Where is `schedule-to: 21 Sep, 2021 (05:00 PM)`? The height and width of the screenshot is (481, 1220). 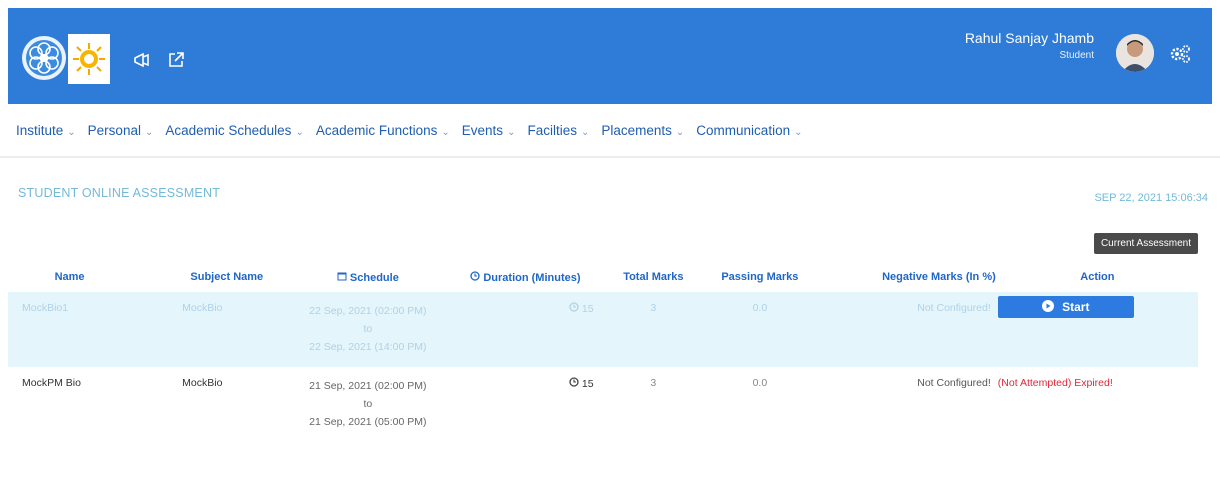
schedule-to: 21 Sep, 2021 (05:00 PM) is located at coordinates (368, 422).